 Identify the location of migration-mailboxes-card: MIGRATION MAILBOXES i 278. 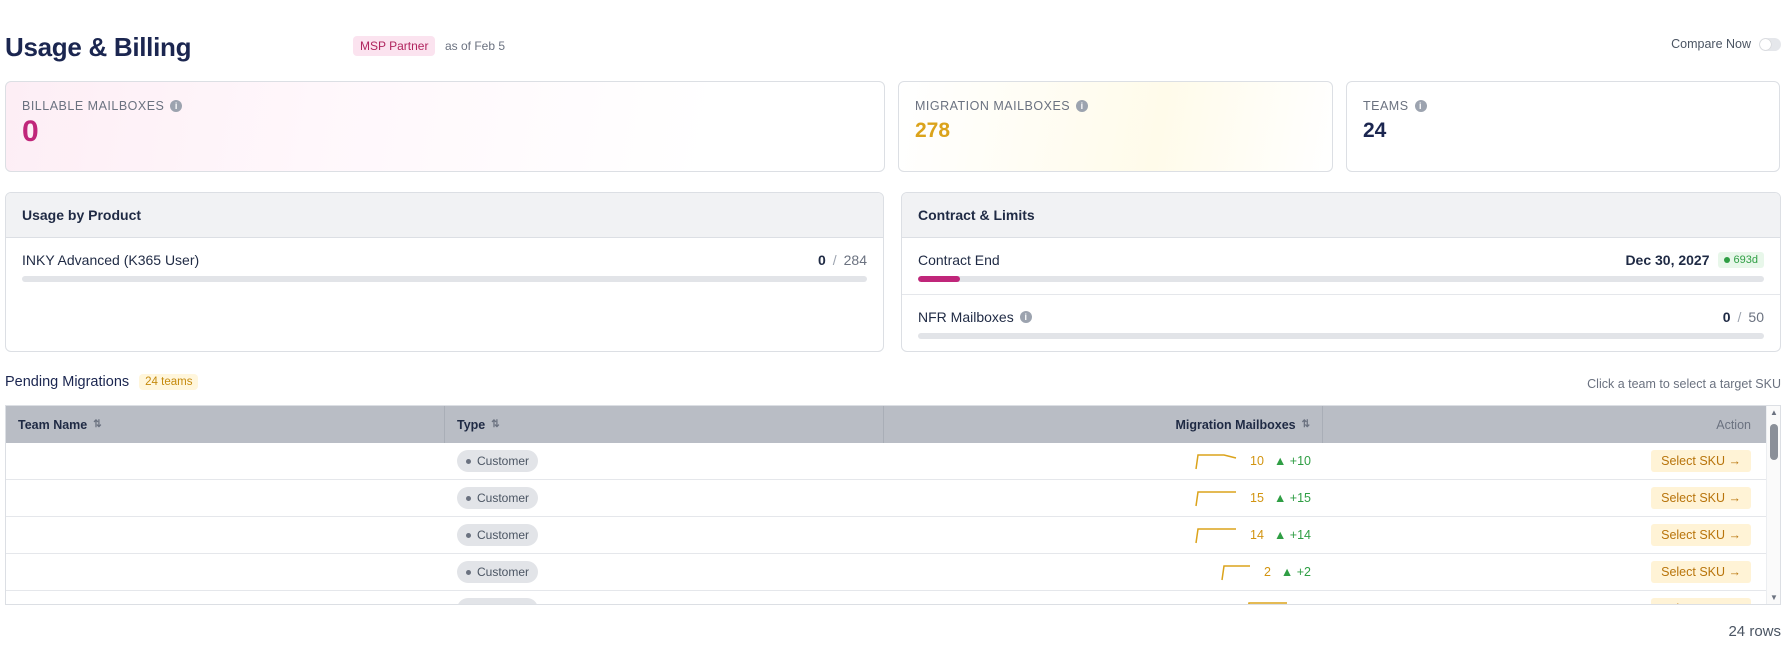
(1115, 126).